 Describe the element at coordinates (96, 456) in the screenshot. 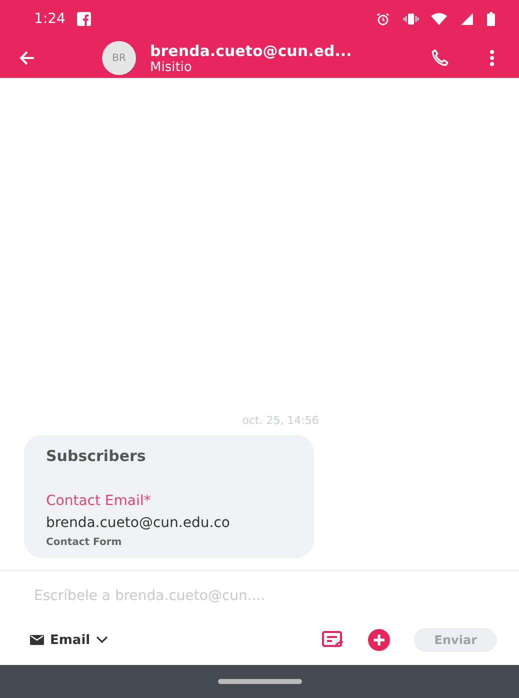

I see `message-heading: Subscribers` at that location.